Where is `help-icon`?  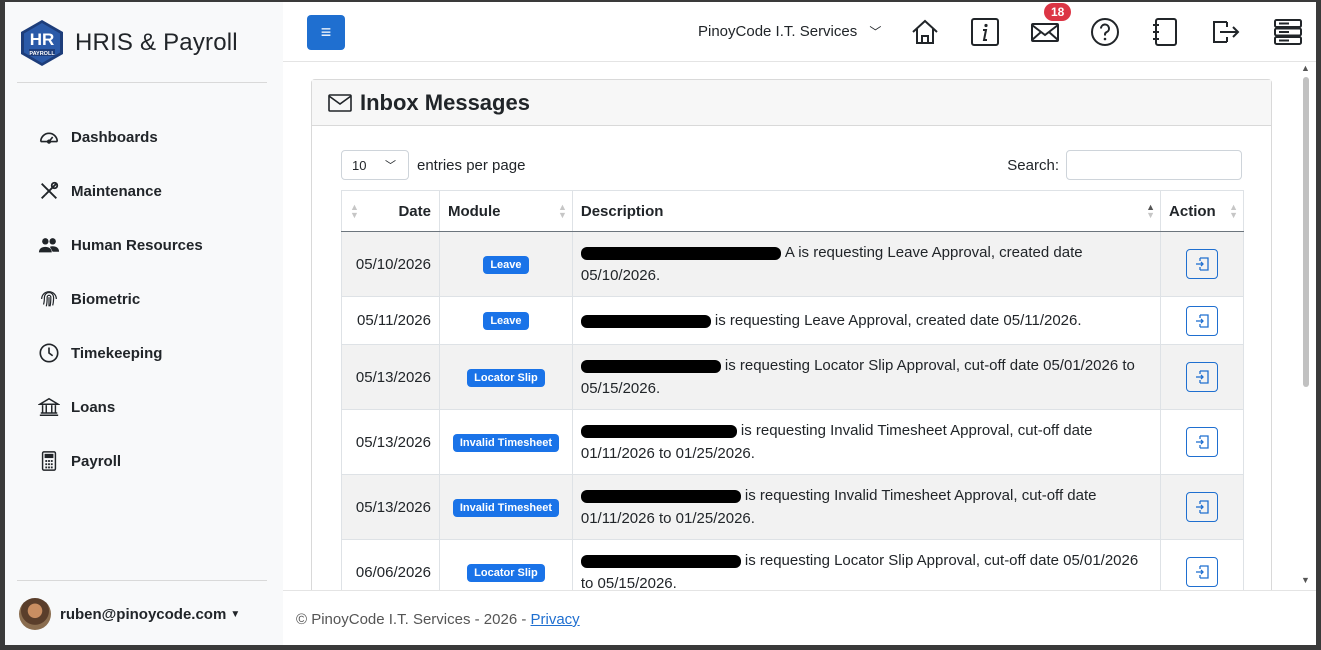 help-icon is located at coordinates (1105, 32).